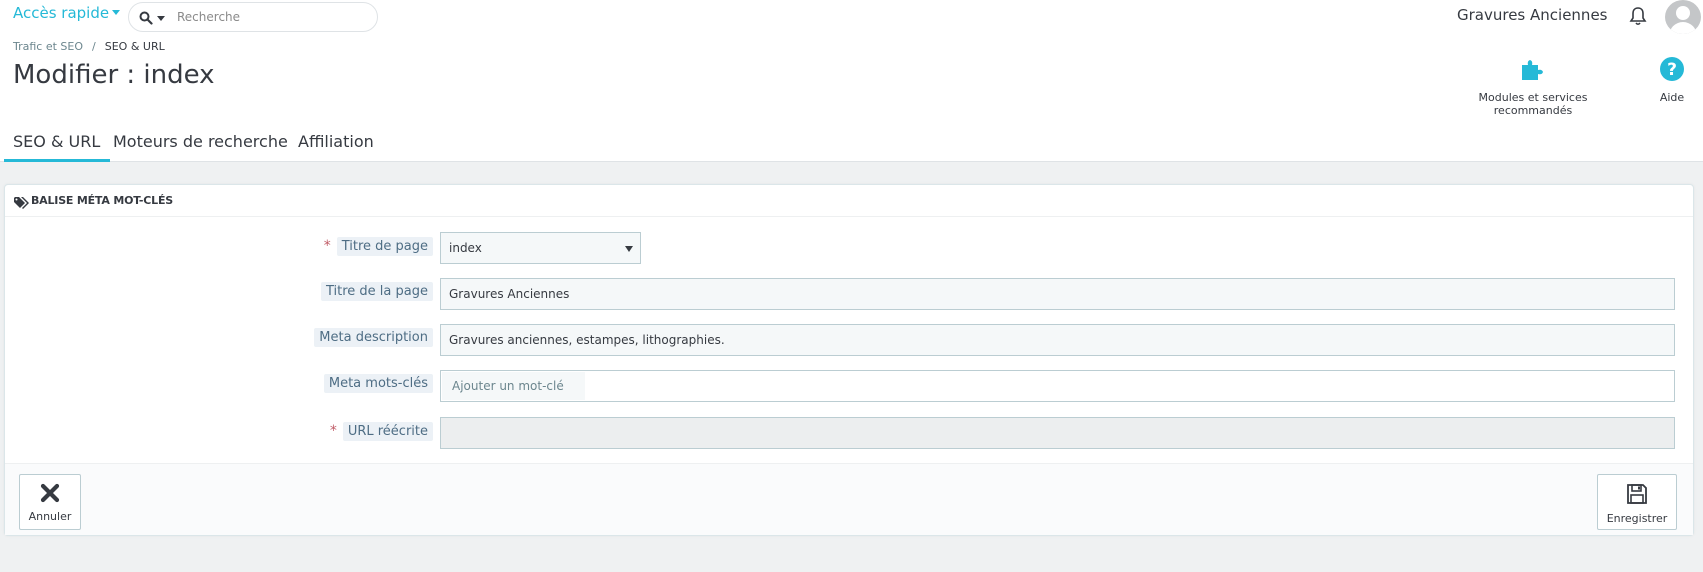 The image size is (1703, 572). Describe the element at coordinates (849, 248) in the screenshot. I see `form-row-page: * Titre de page index` at that location.